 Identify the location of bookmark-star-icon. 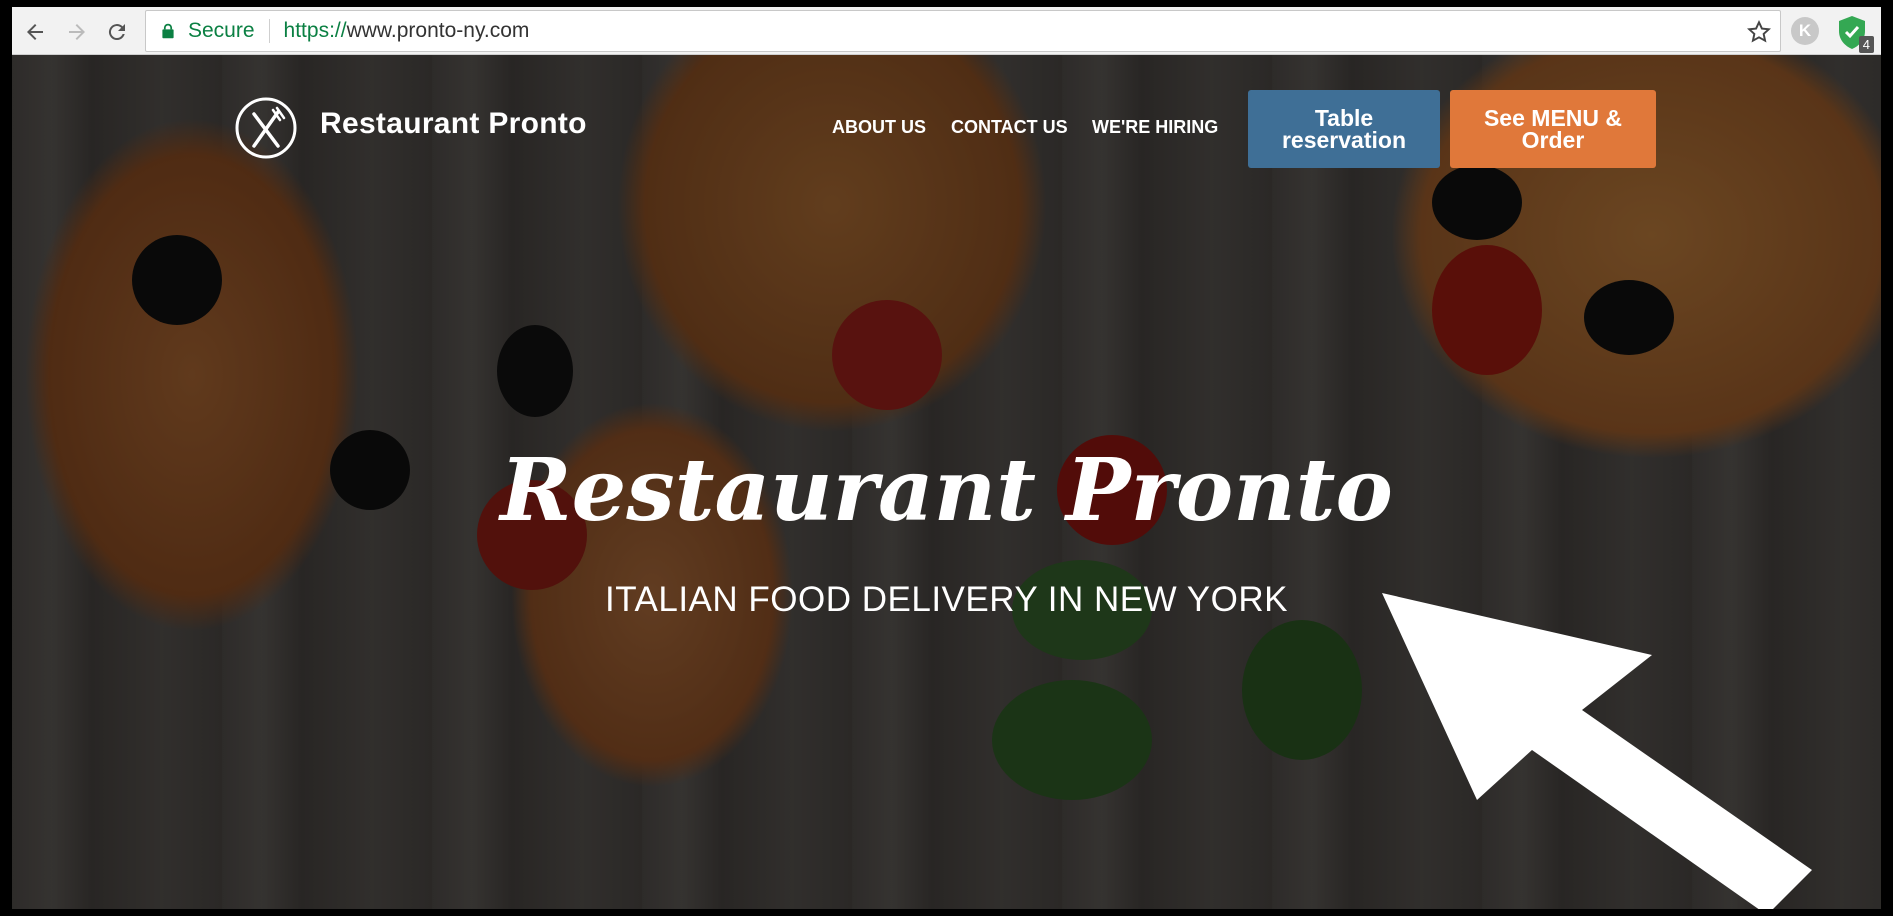
(1759, 32).